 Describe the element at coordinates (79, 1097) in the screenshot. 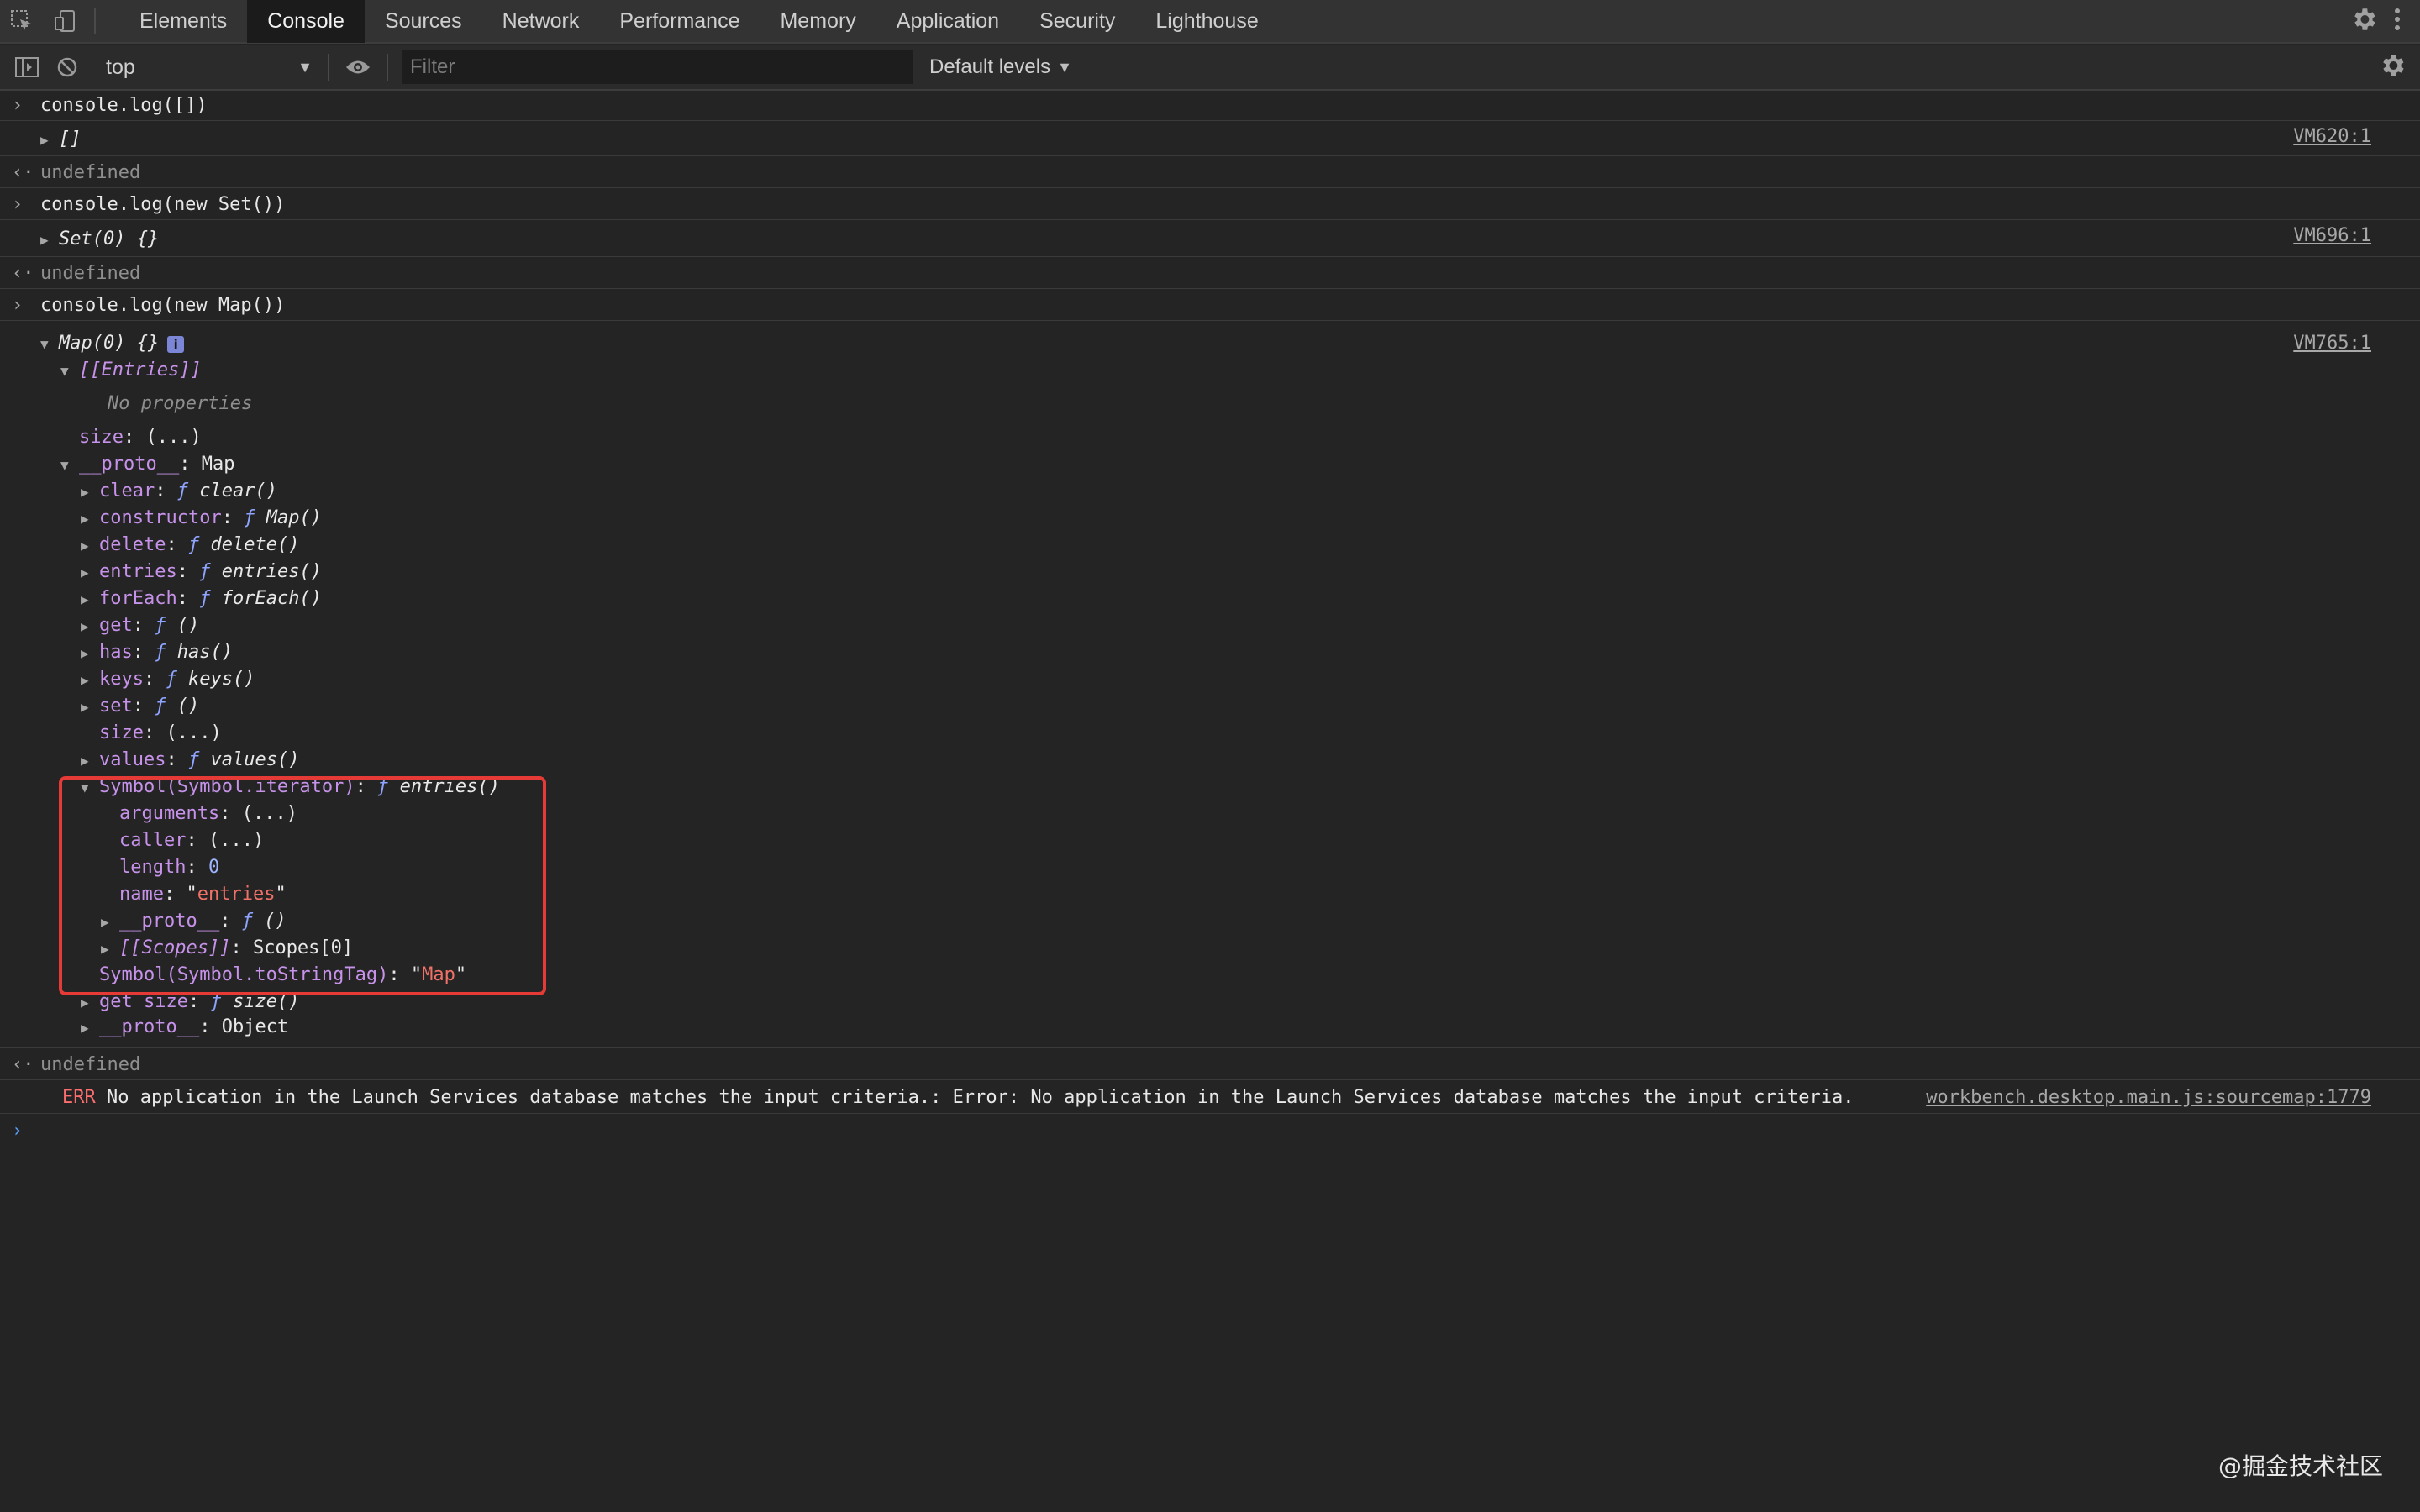

I see `error-tag: ERR` at that location.